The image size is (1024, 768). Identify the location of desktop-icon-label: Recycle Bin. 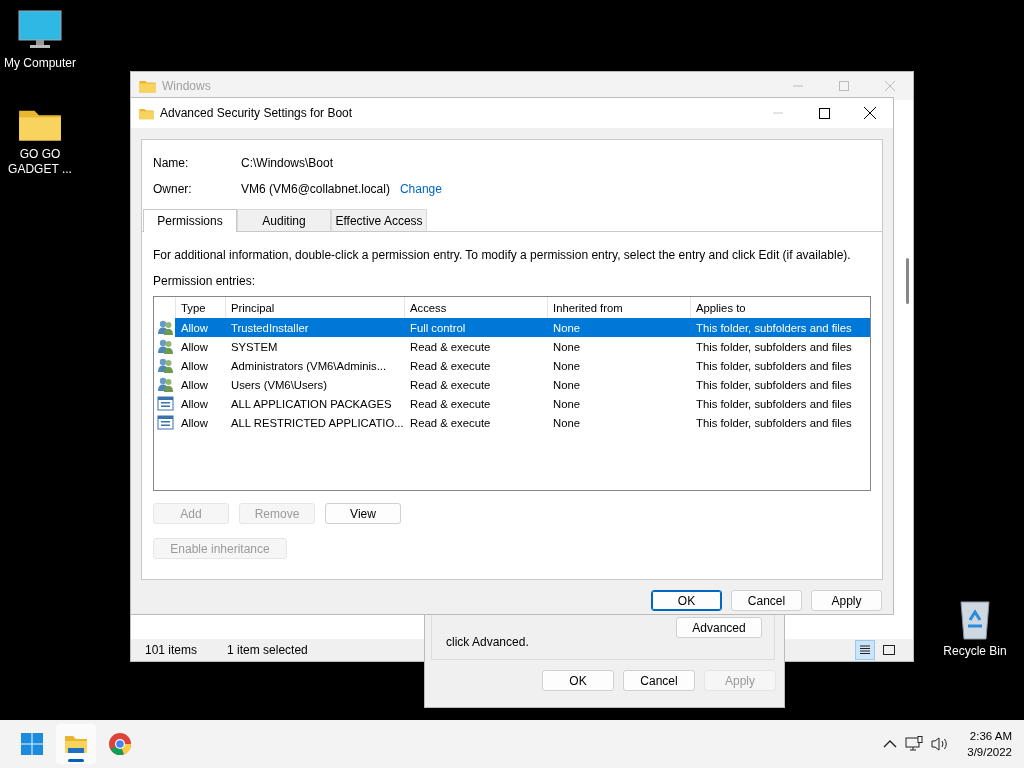
(975, 651).